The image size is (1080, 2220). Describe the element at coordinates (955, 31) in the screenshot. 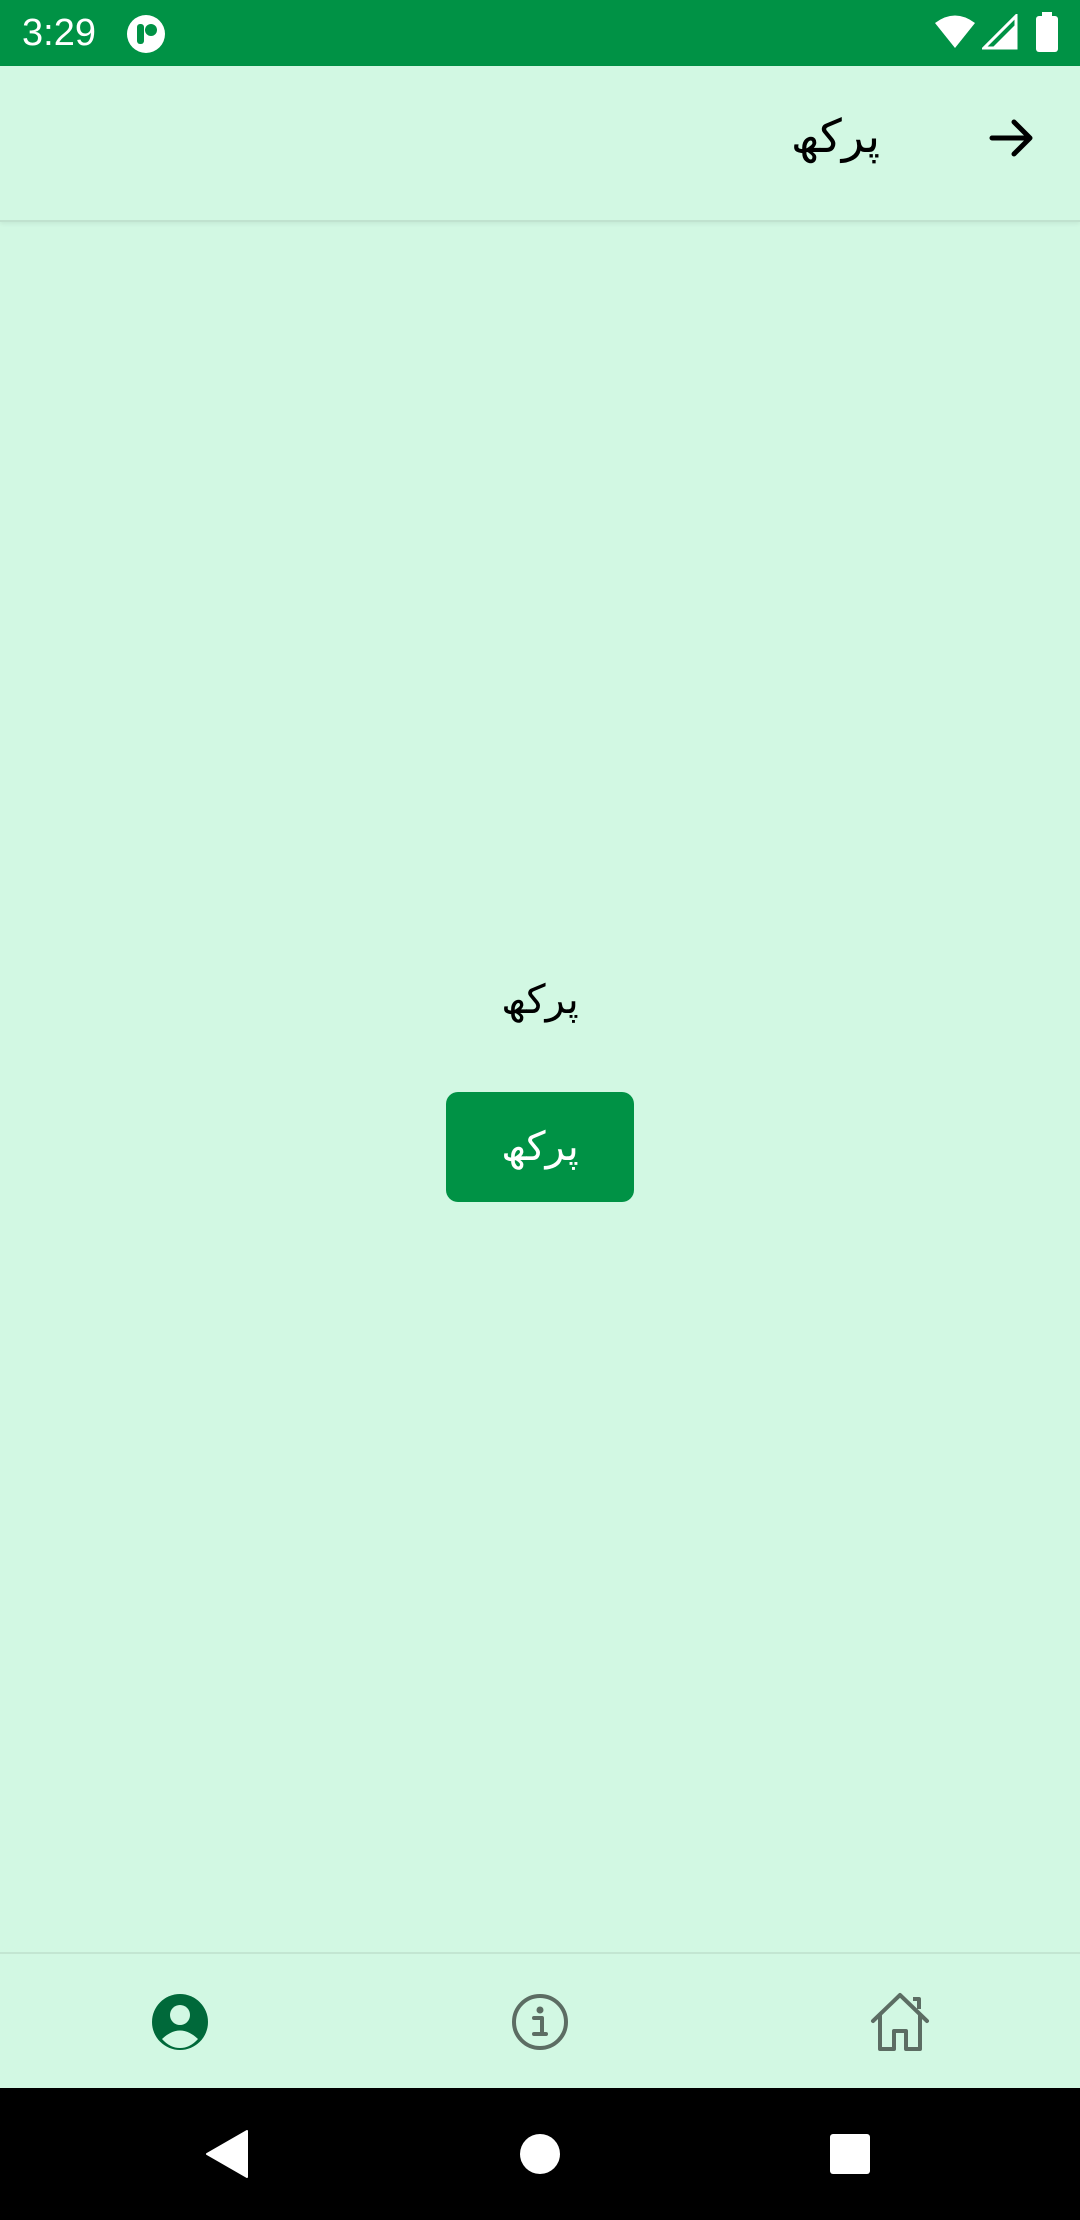

I see `wifi-icon` at that location.